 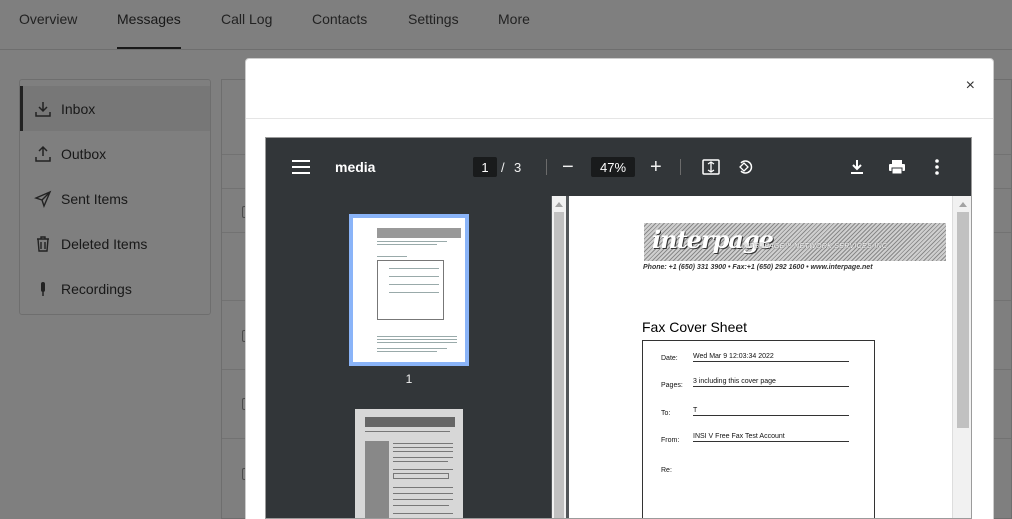 I want to click on page-thumbnail-selected, so click(x=409, y=290).